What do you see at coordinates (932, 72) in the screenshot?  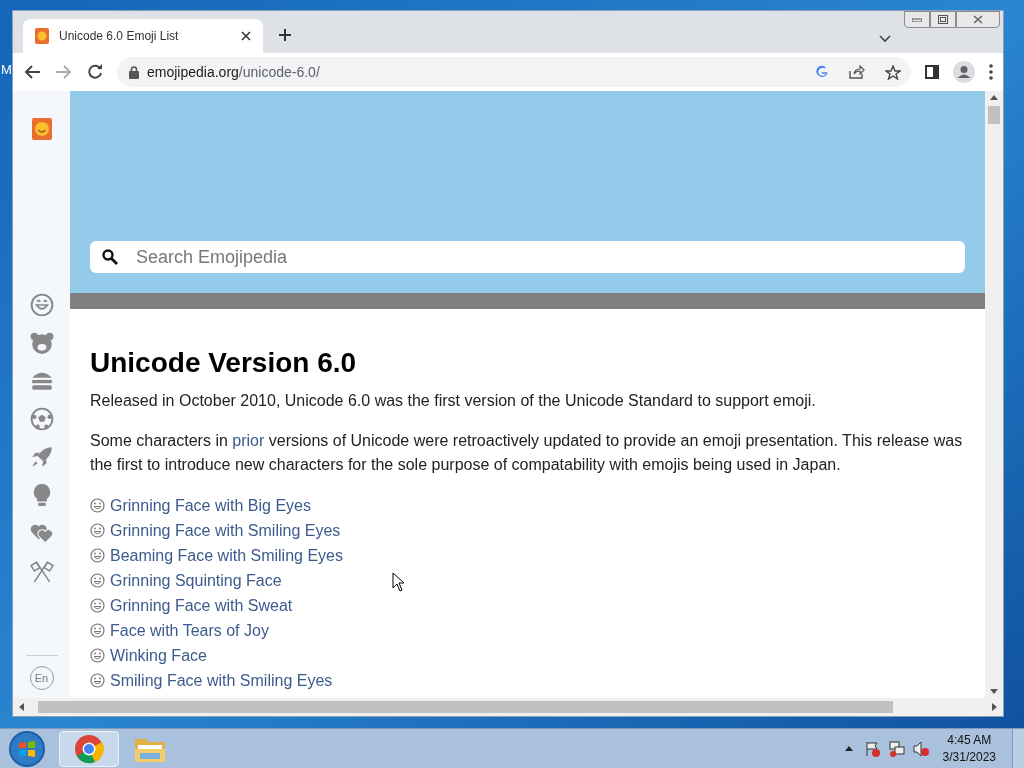 I see `side-panel-icon` at bounding box center [932, 72].